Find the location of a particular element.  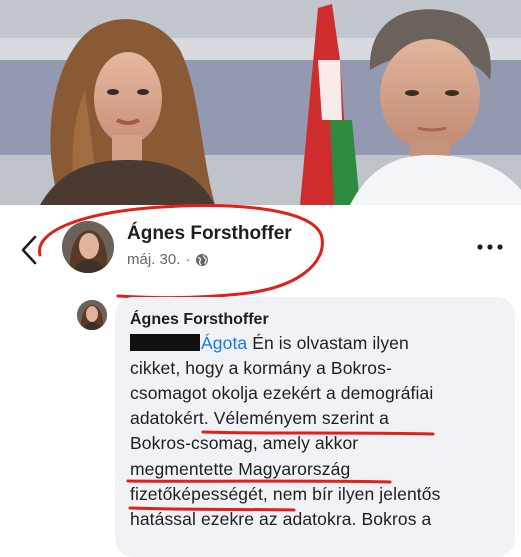

comment-line: Ágota Én is olvastam ilyen is located at coordinates (269, 343).